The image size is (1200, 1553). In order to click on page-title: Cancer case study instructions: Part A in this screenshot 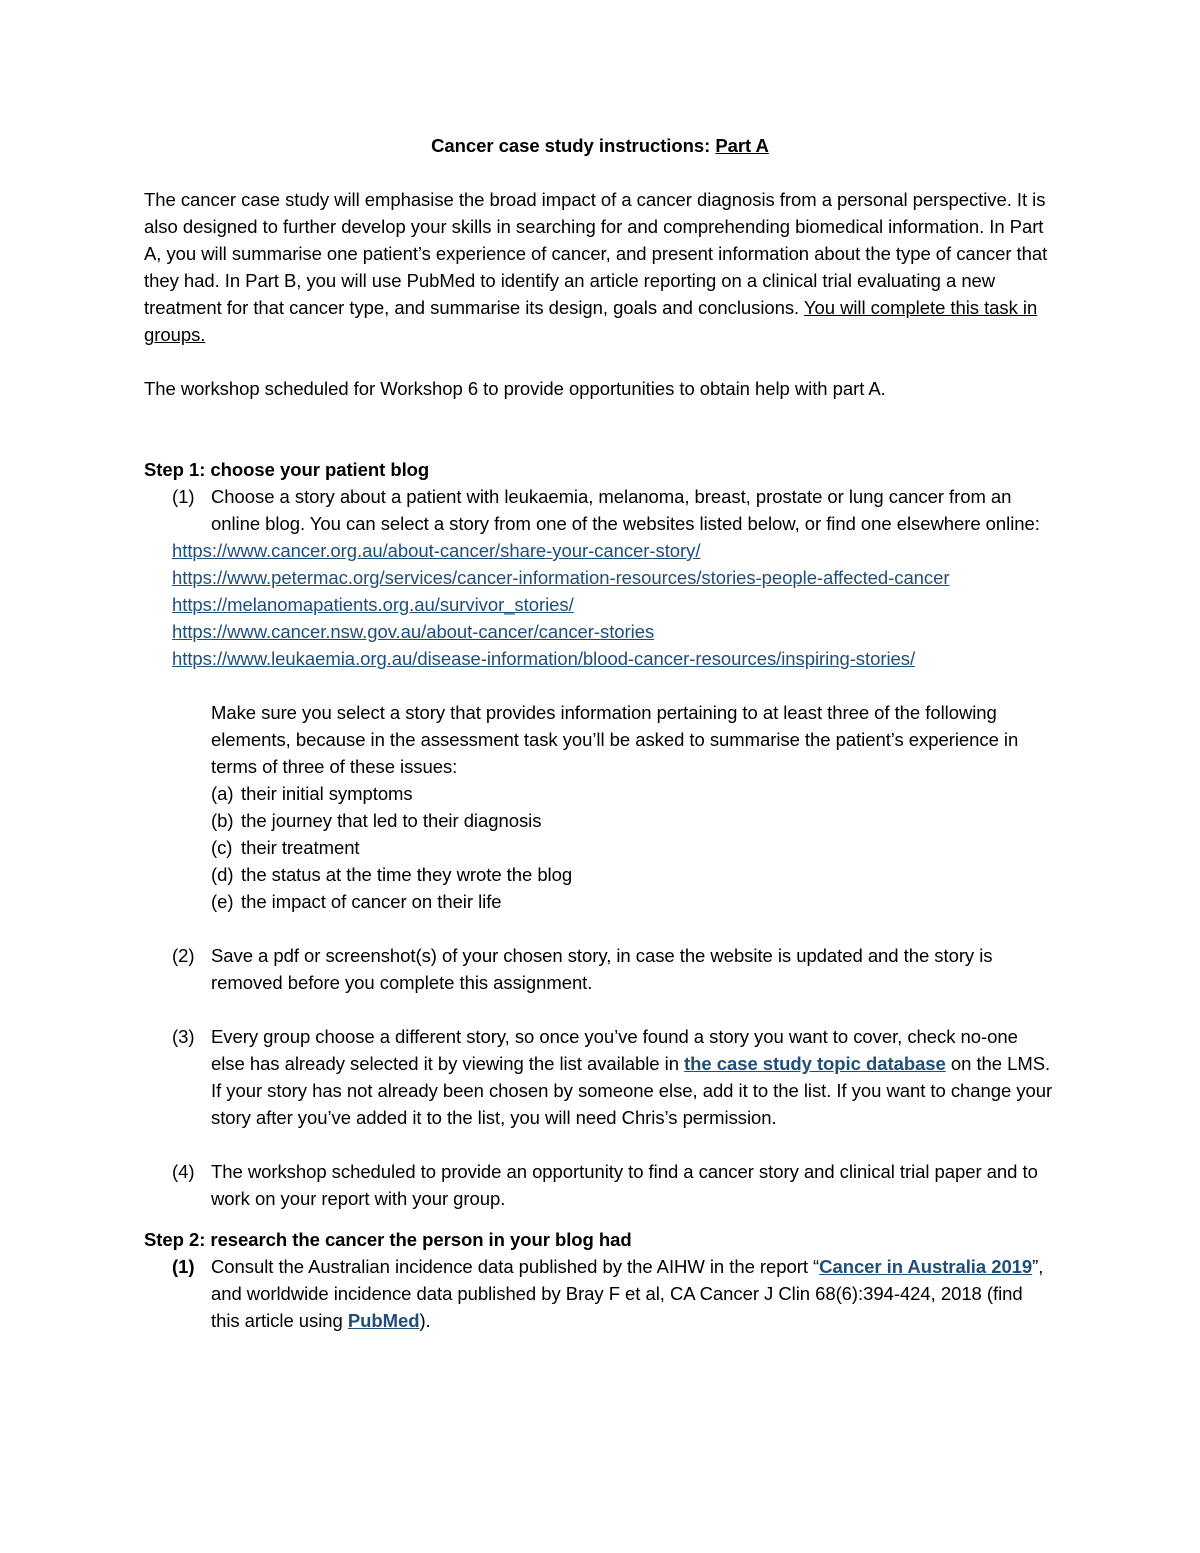, I will do `click(600, 145)`.